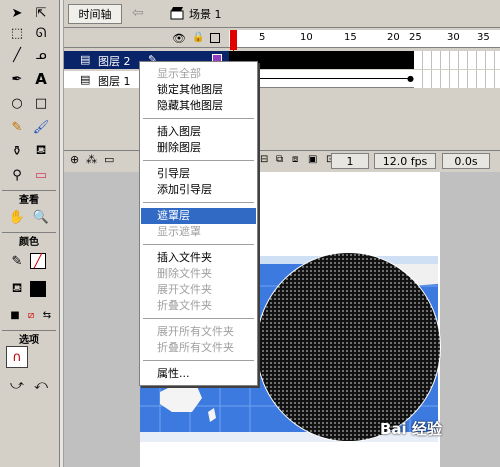  Describe the element at coordinates (215, 38) in the screenshot. I see `outline-icon` at that location.